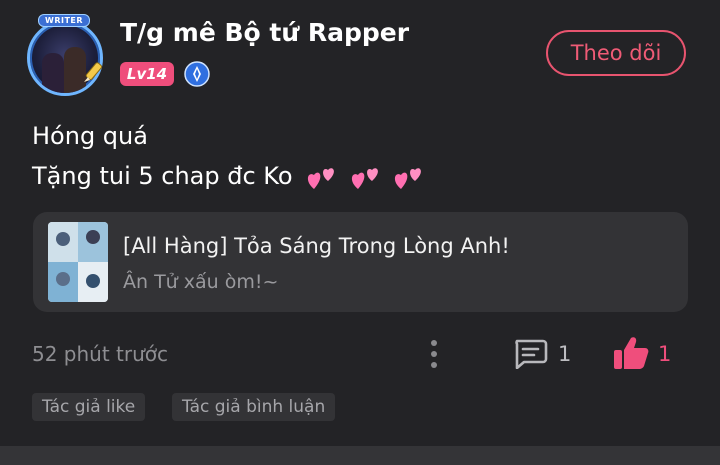 The image size is (720, 465). I want to click on more-icon, so click(434, 354).